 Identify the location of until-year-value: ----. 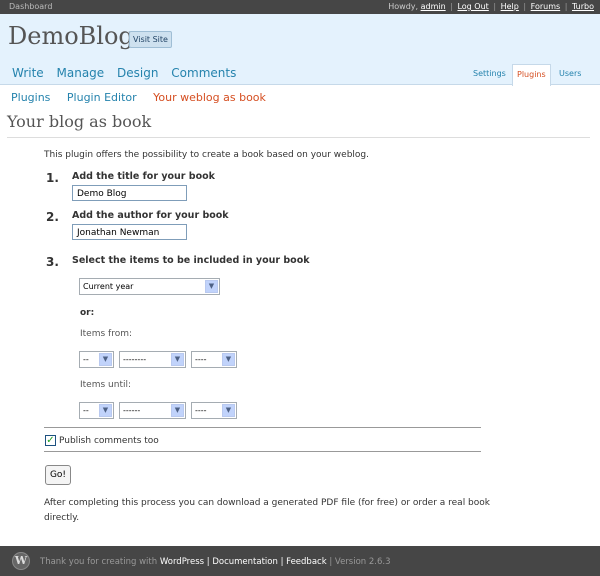
(201, 410).